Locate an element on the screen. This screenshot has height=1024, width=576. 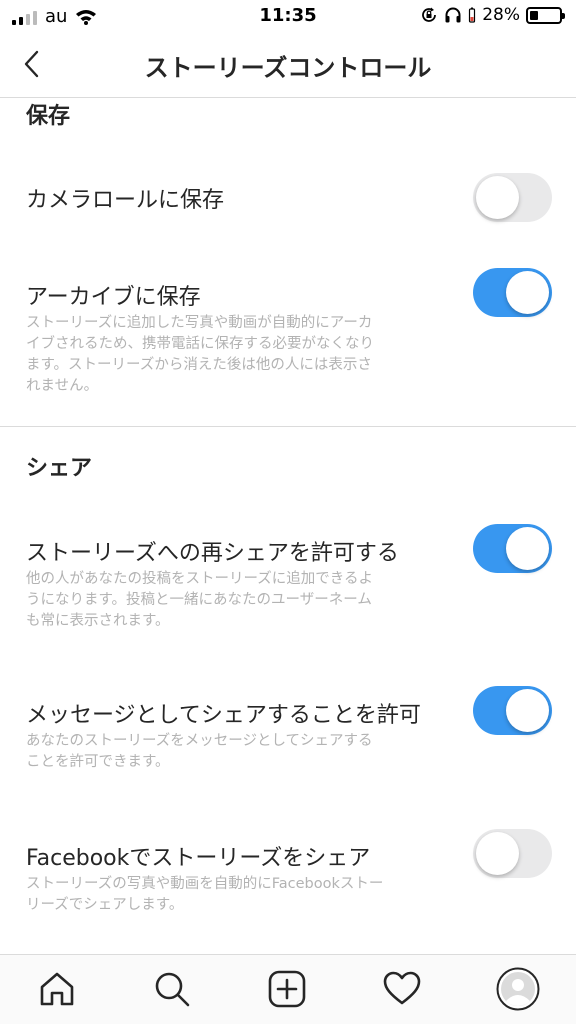
description-line: ストーリーズの写真や動画を自動的にFacebookストー is located at coordinates (205, 884).